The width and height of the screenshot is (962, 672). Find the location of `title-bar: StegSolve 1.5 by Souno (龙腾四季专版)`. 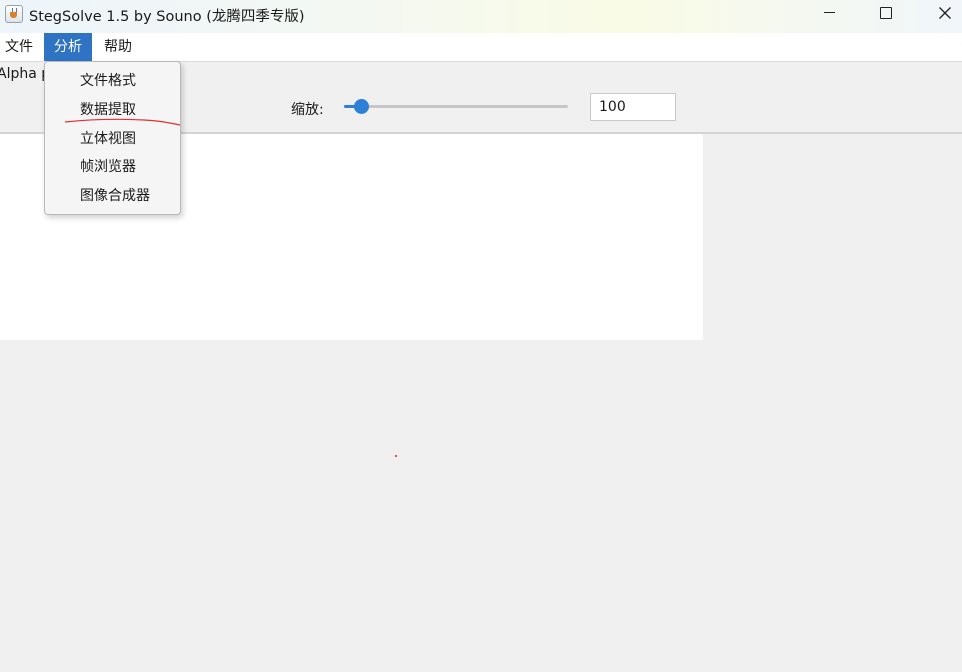

title-bar: StegSolve 1.5 by Souno (龙腾四季专版) is located at coordinates (481, 16).